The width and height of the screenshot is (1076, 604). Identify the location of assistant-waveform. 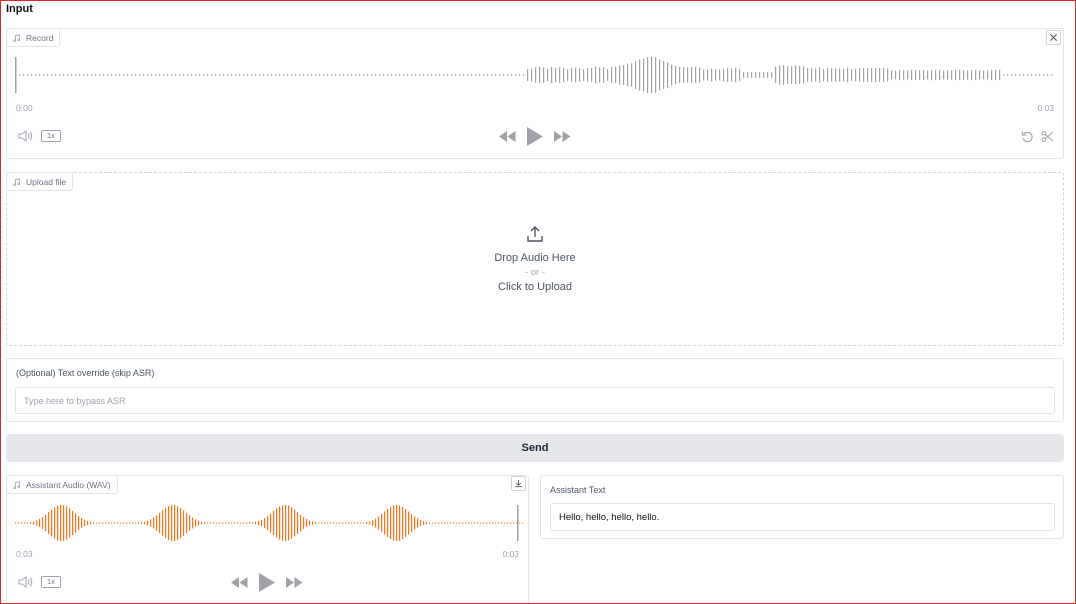
(269, 523).